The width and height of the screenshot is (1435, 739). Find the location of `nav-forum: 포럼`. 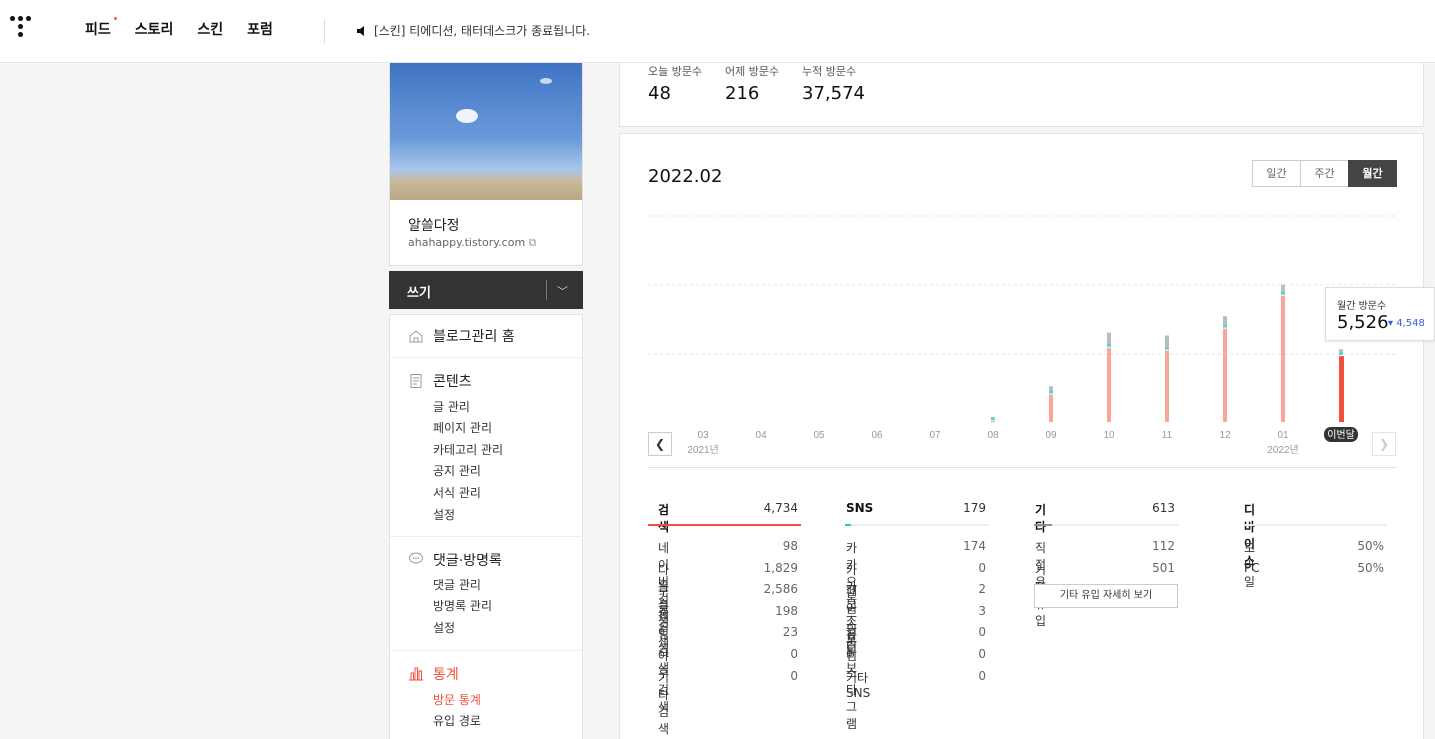

nav-forum: 포럼 is located at coordinates (260, 29).